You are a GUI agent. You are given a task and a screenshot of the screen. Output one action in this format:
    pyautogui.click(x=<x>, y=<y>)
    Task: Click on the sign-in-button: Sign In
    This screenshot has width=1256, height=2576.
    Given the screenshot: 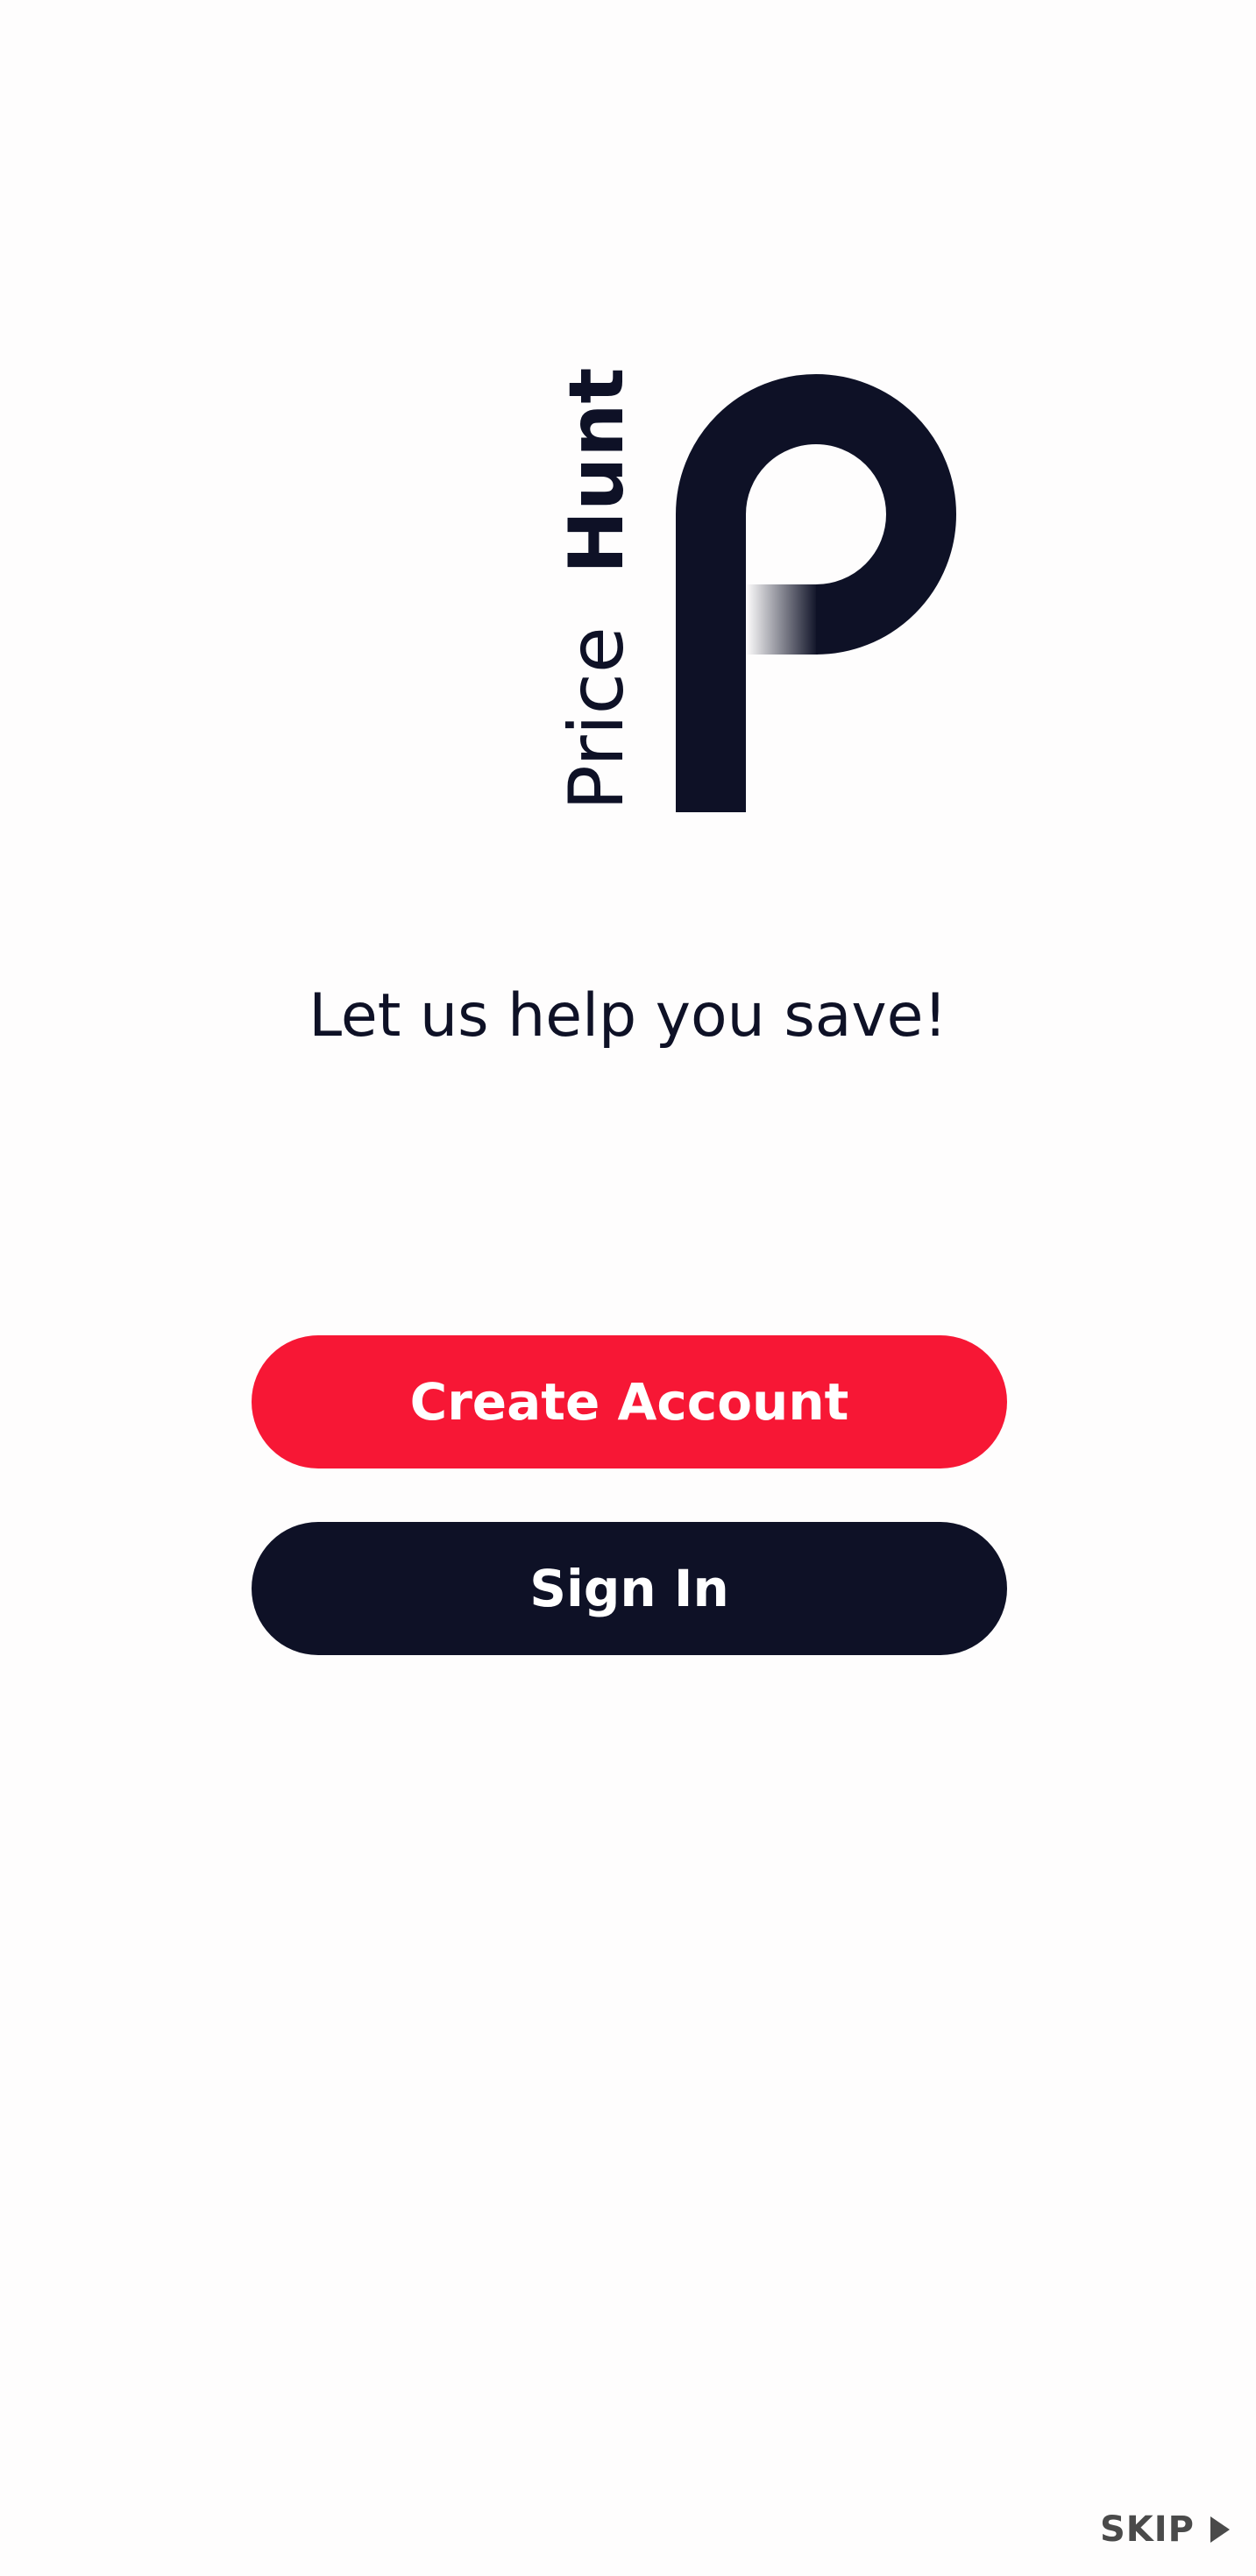 What is the action you would take?
    pyautogui.click(x=630, y=1588)
    